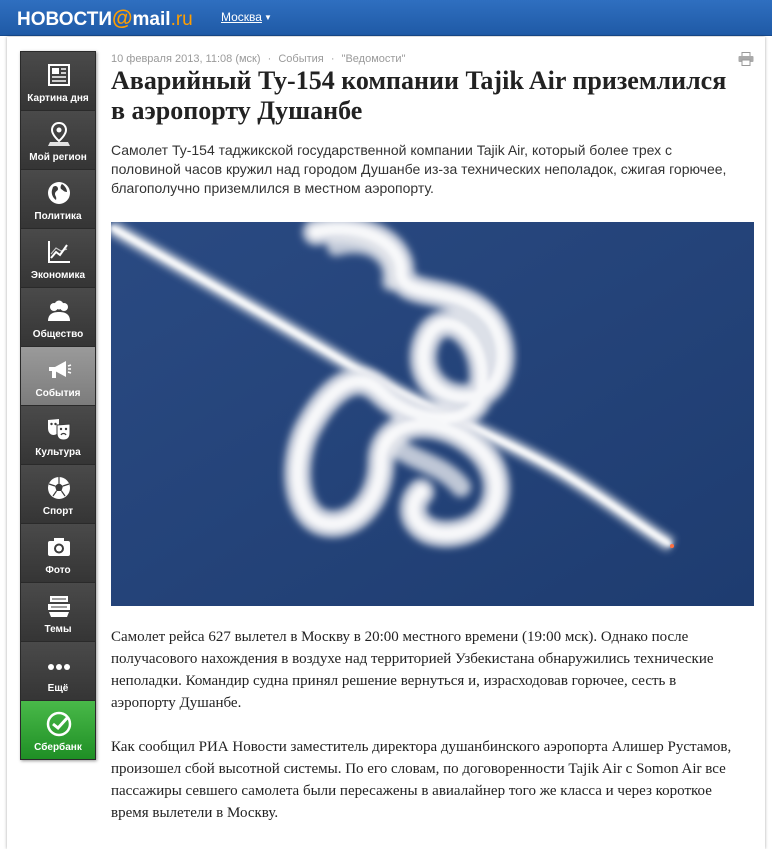 The image size is (772, 849). What do you see at coordinates (58, 629) in the screenshot?
I see `sidebar-item-label: Темы` at bounding box center [58, 629].